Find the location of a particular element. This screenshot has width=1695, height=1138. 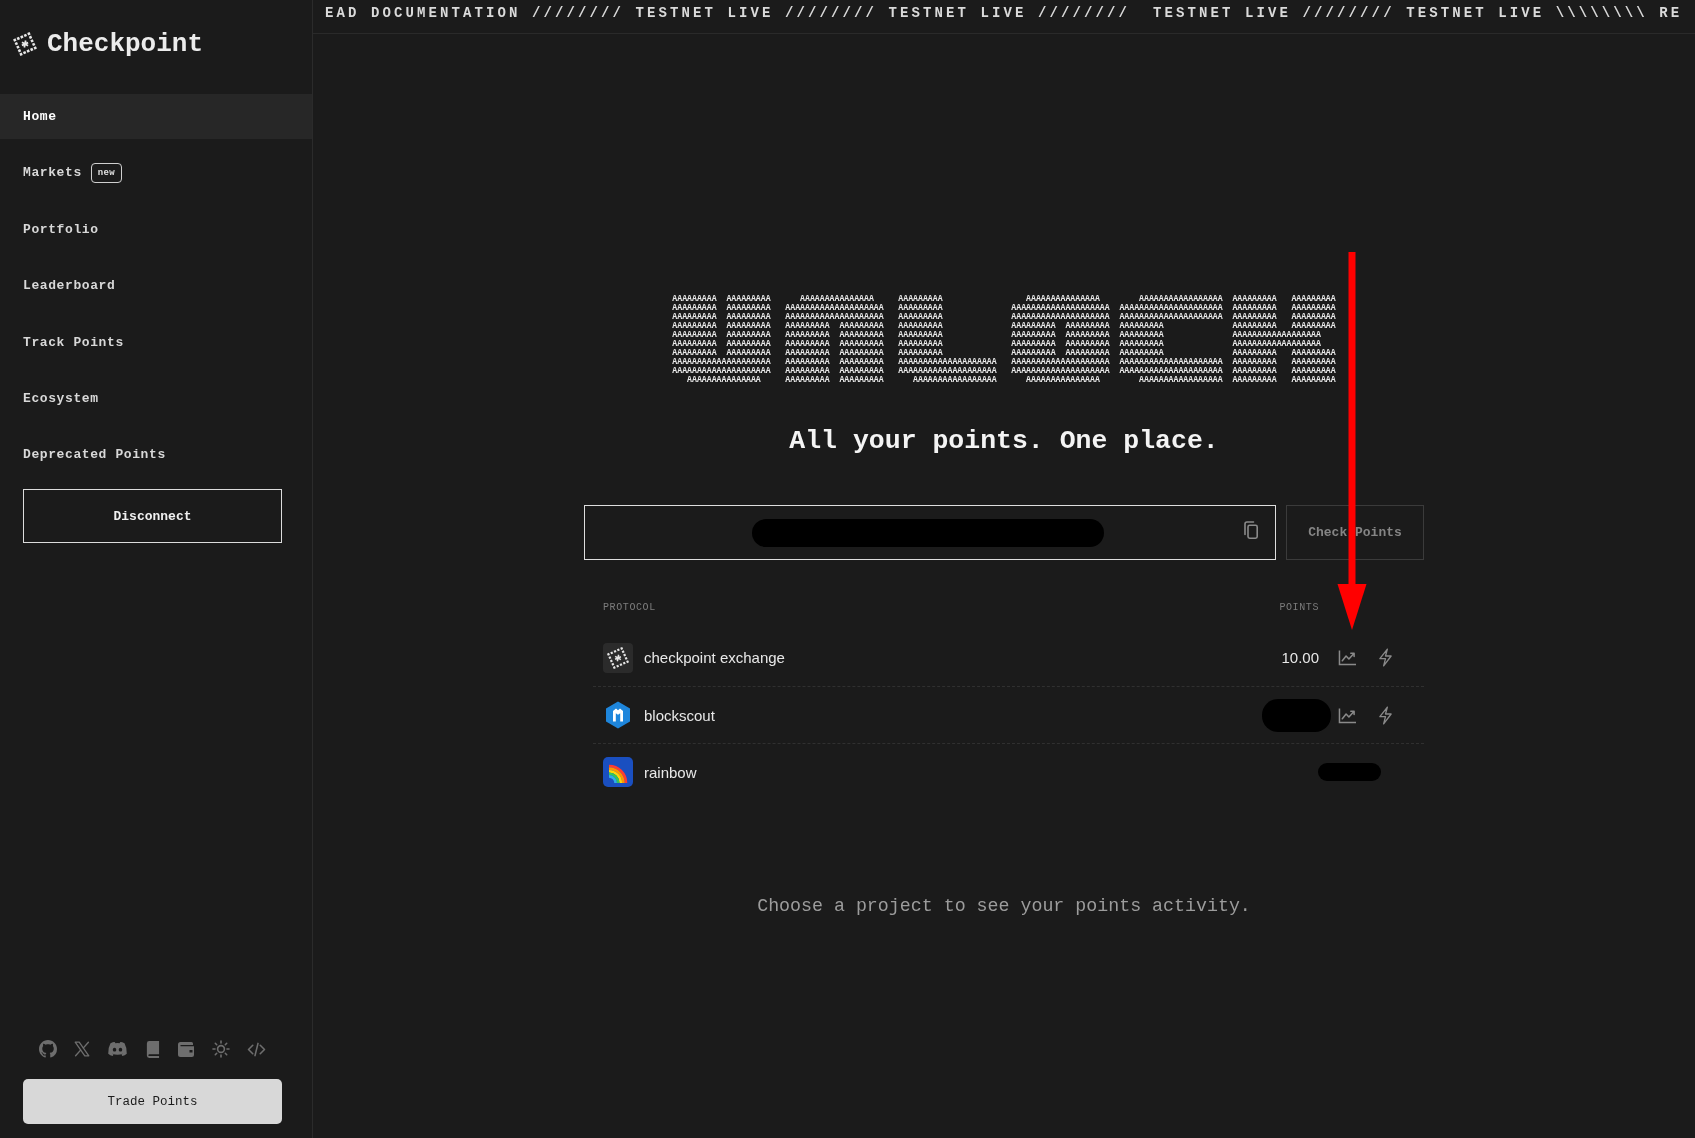

cat-silhouette-icon is located at coordinates (48, 1049).